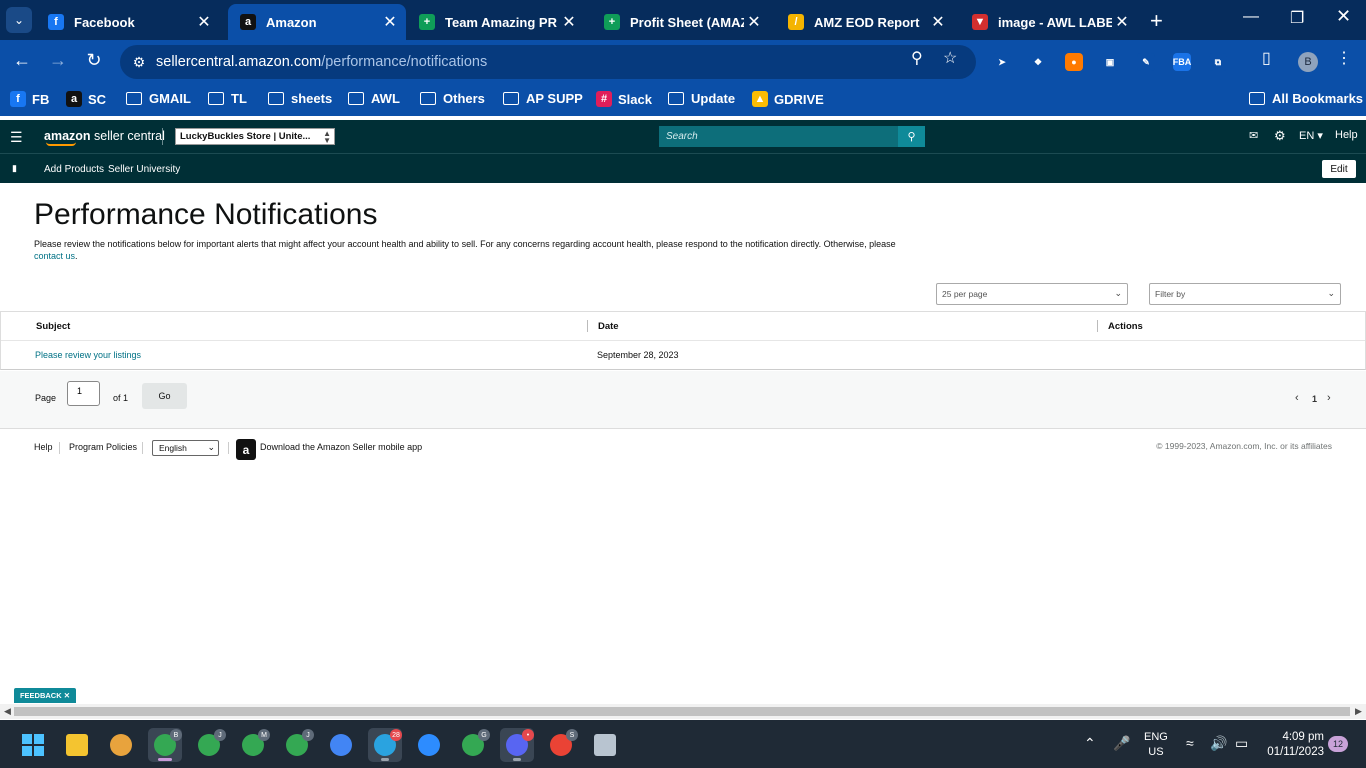 This screenshot has height=768, width=1366. I want to click on bookmark-others: Others, so click(452, 98).